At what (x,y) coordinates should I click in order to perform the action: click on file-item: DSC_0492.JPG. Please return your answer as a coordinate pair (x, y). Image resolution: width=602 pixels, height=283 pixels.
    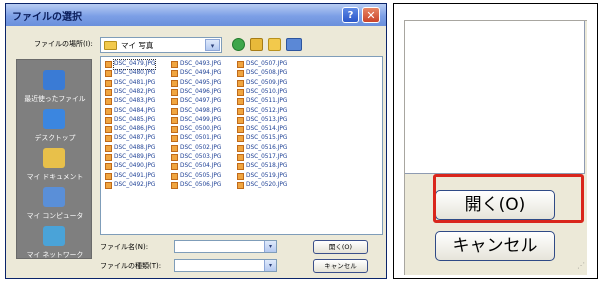
    Looking at the image, I should click on (136, 185).